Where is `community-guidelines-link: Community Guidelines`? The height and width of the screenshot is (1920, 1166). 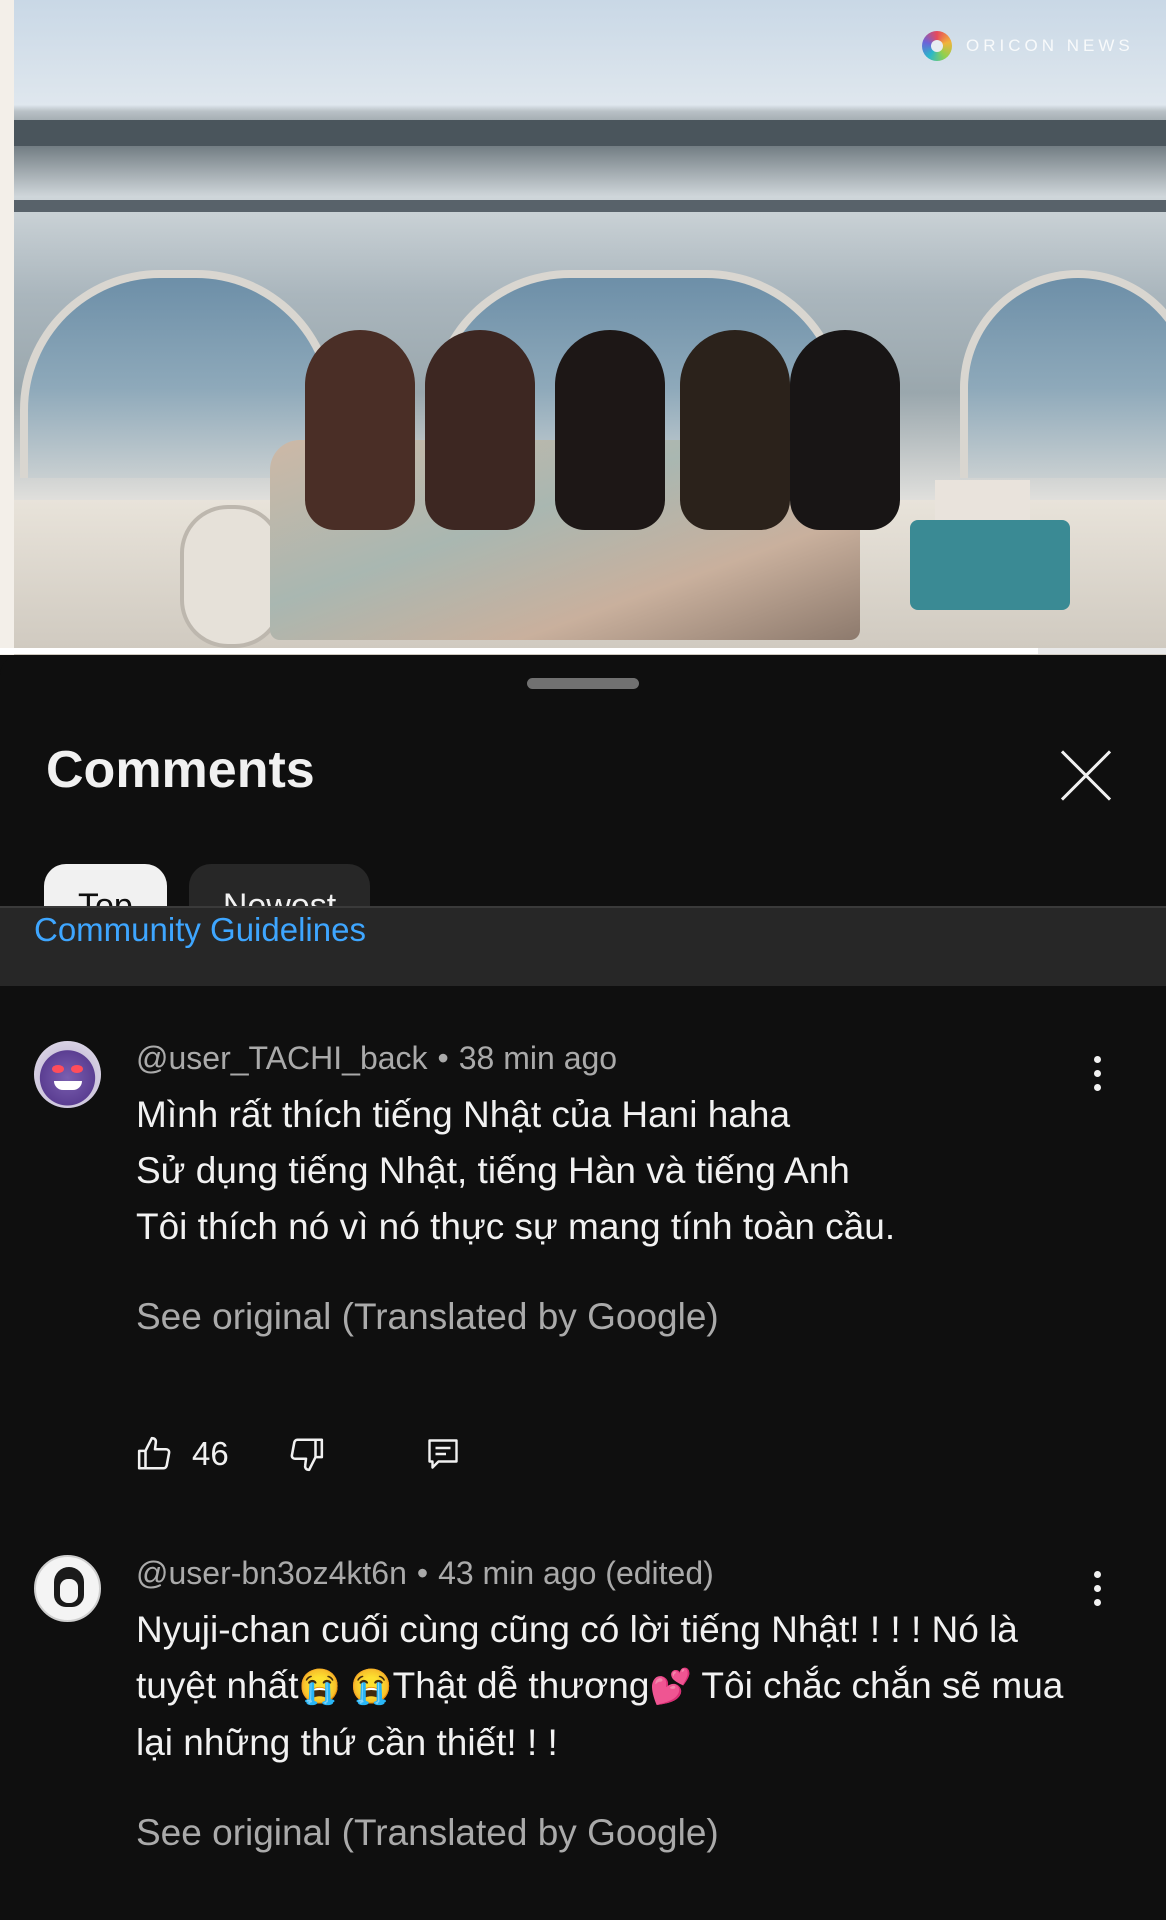 community-guidelines-link: Community Guidelines is located at coordinates (200, 930).